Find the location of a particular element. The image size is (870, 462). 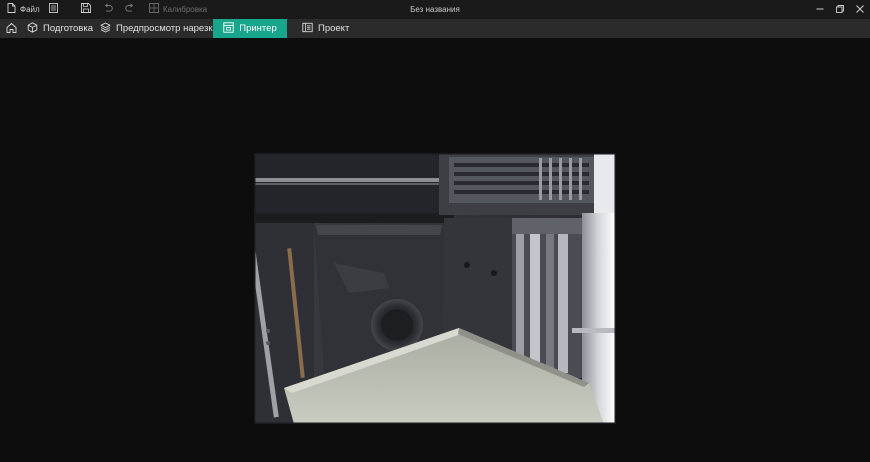

tab-preview: Предпросмотр нарезки is located at coordinates (159, 28).